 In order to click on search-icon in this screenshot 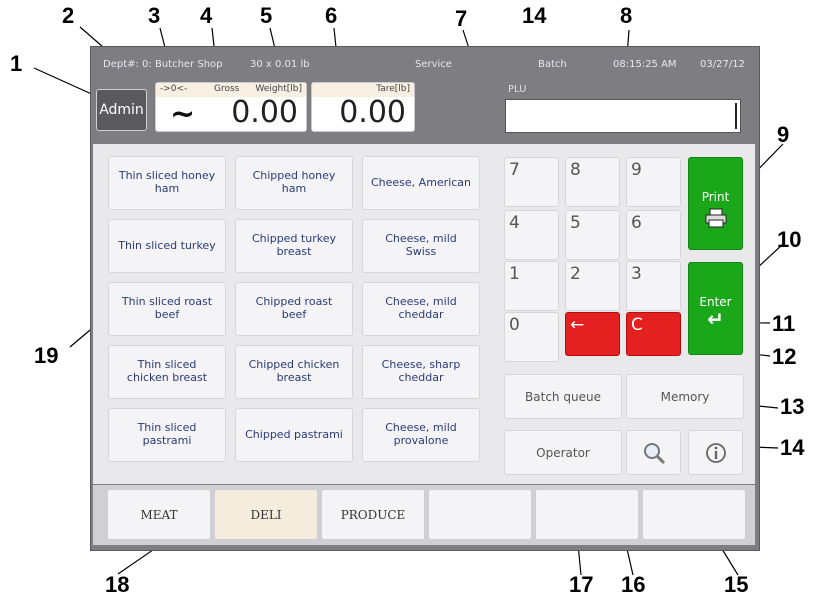, I will do `click(654, 453)`.